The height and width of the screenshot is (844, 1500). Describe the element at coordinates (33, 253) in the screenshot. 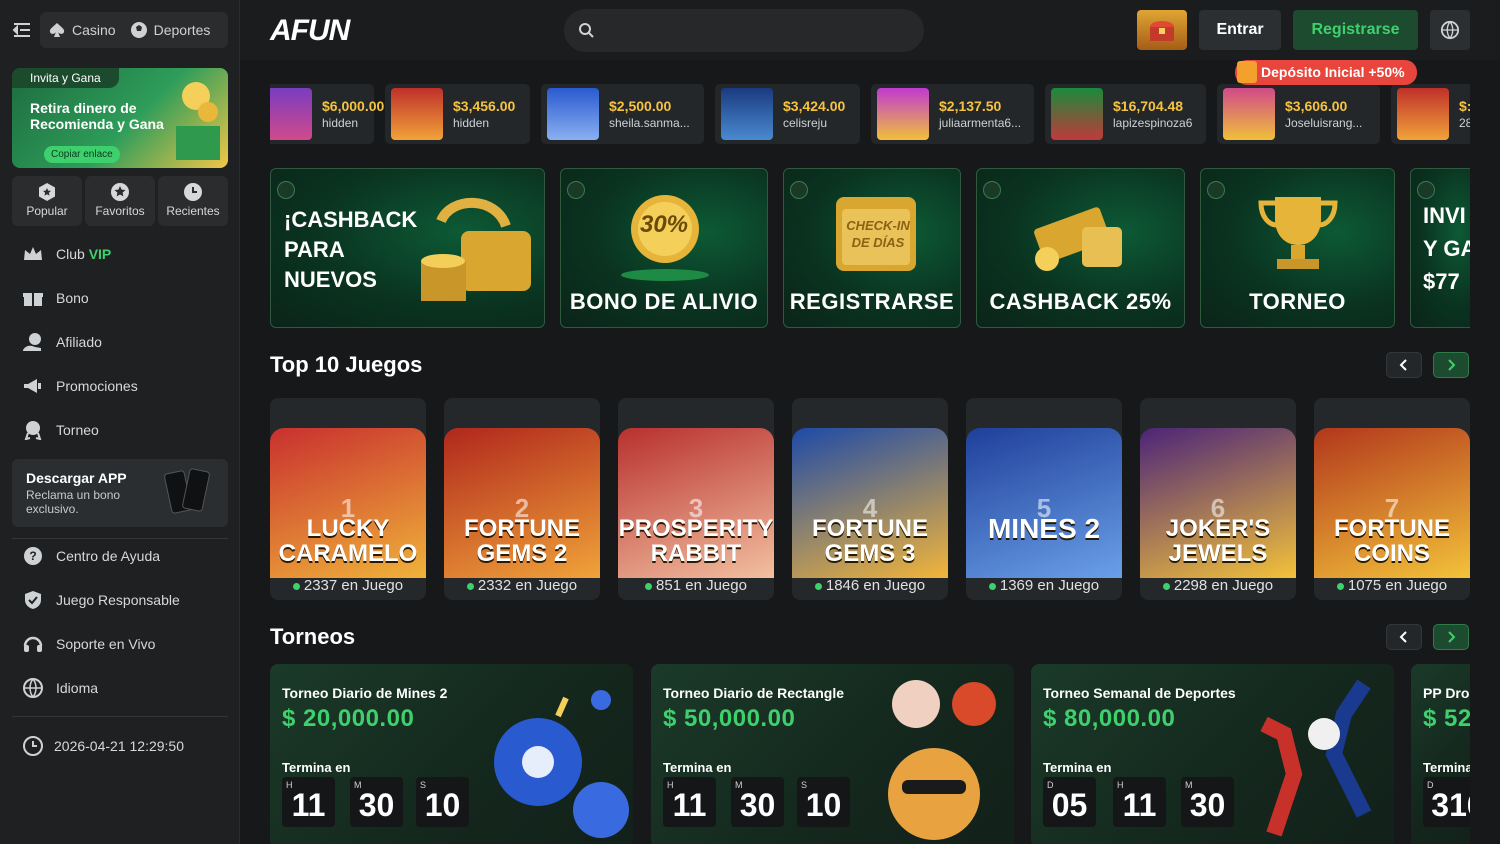

I see `crown-icon` at that location.